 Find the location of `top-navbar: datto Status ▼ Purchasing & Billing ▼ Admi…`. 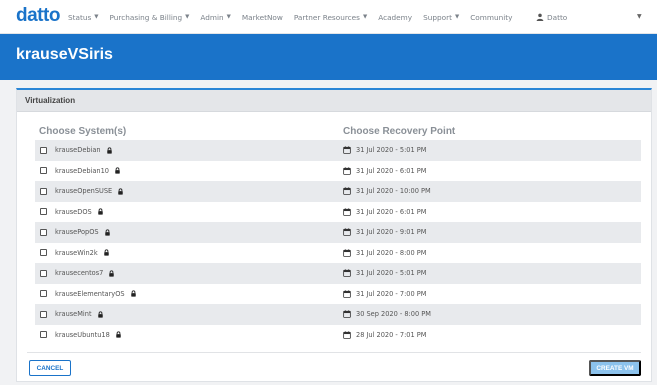

top-navbar: datto Status ▼ Purchasing & Billing ▼ Admi… is located at coordinates (328, 17).